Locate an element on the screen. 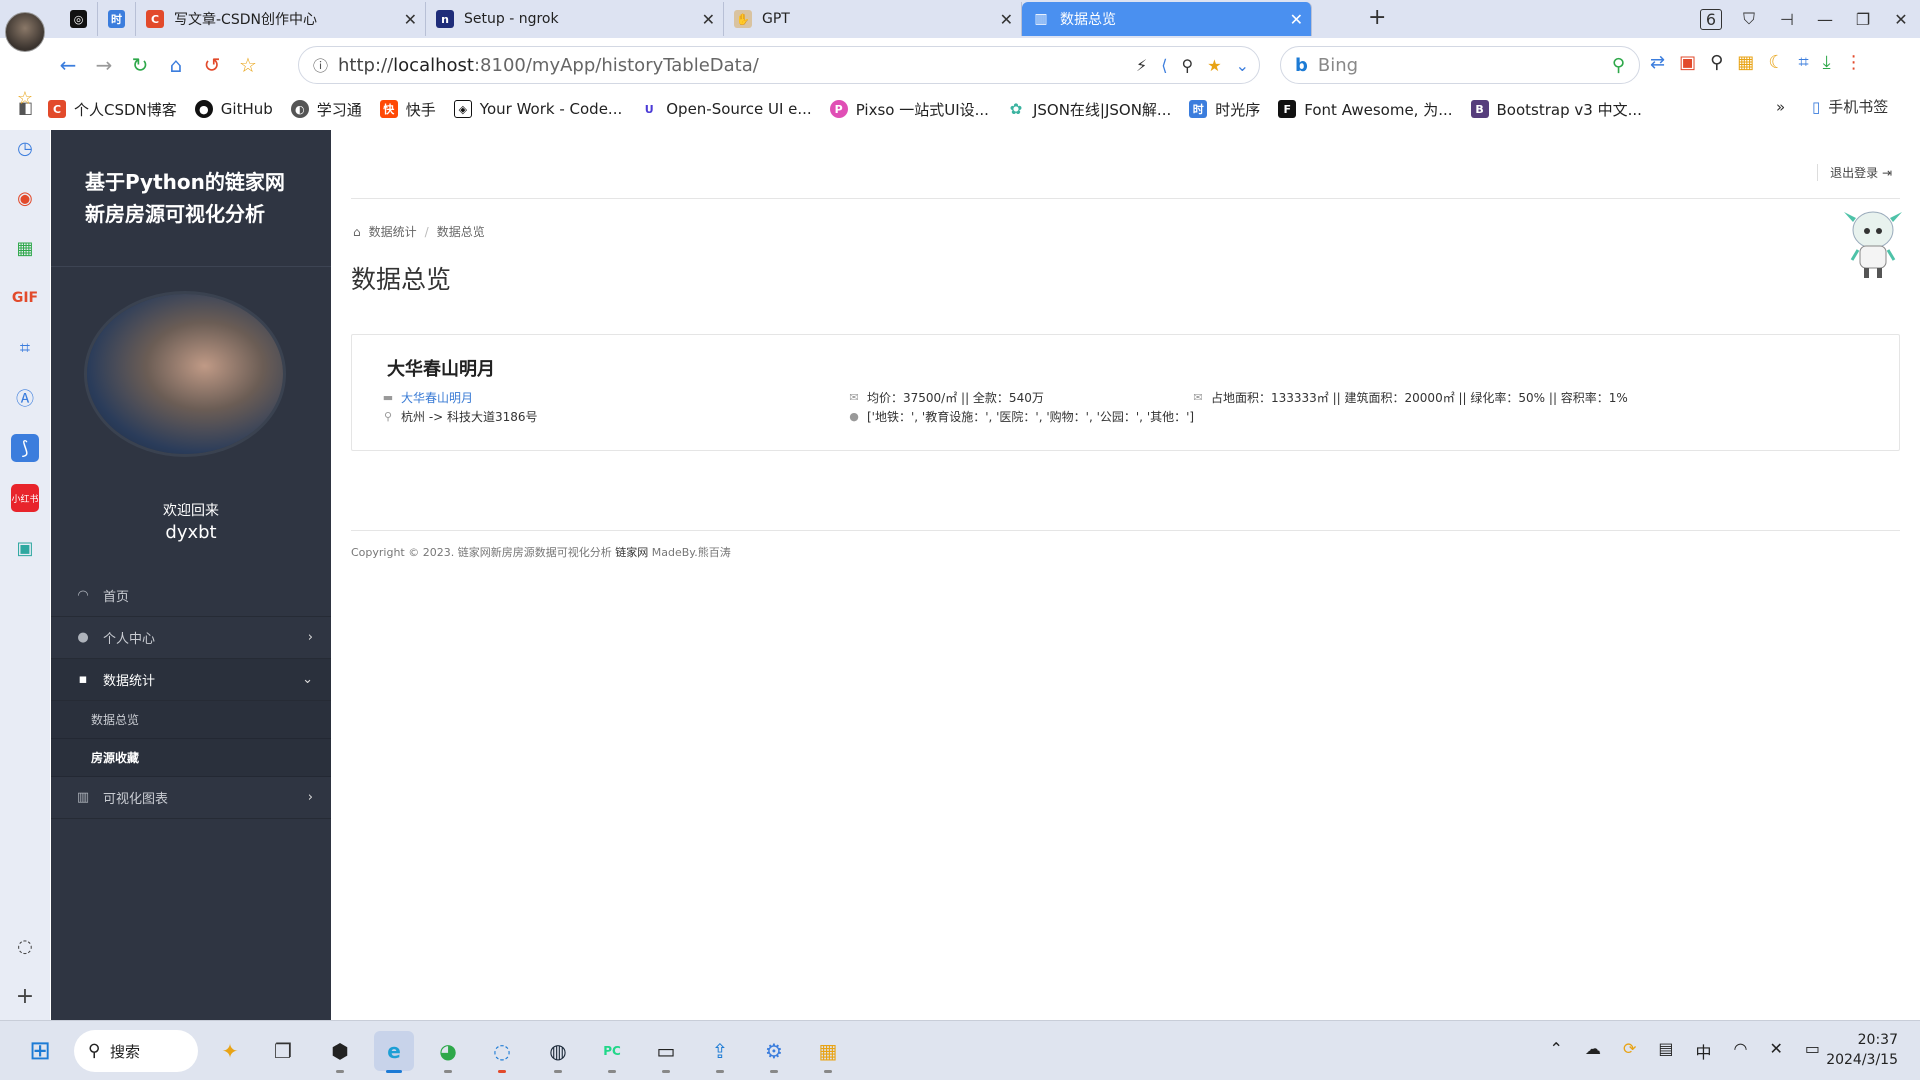 The height and width of the screenshot is (1080, 1920). xiaohongshu-icon: 小红书 is located at coordinates (25, 498).